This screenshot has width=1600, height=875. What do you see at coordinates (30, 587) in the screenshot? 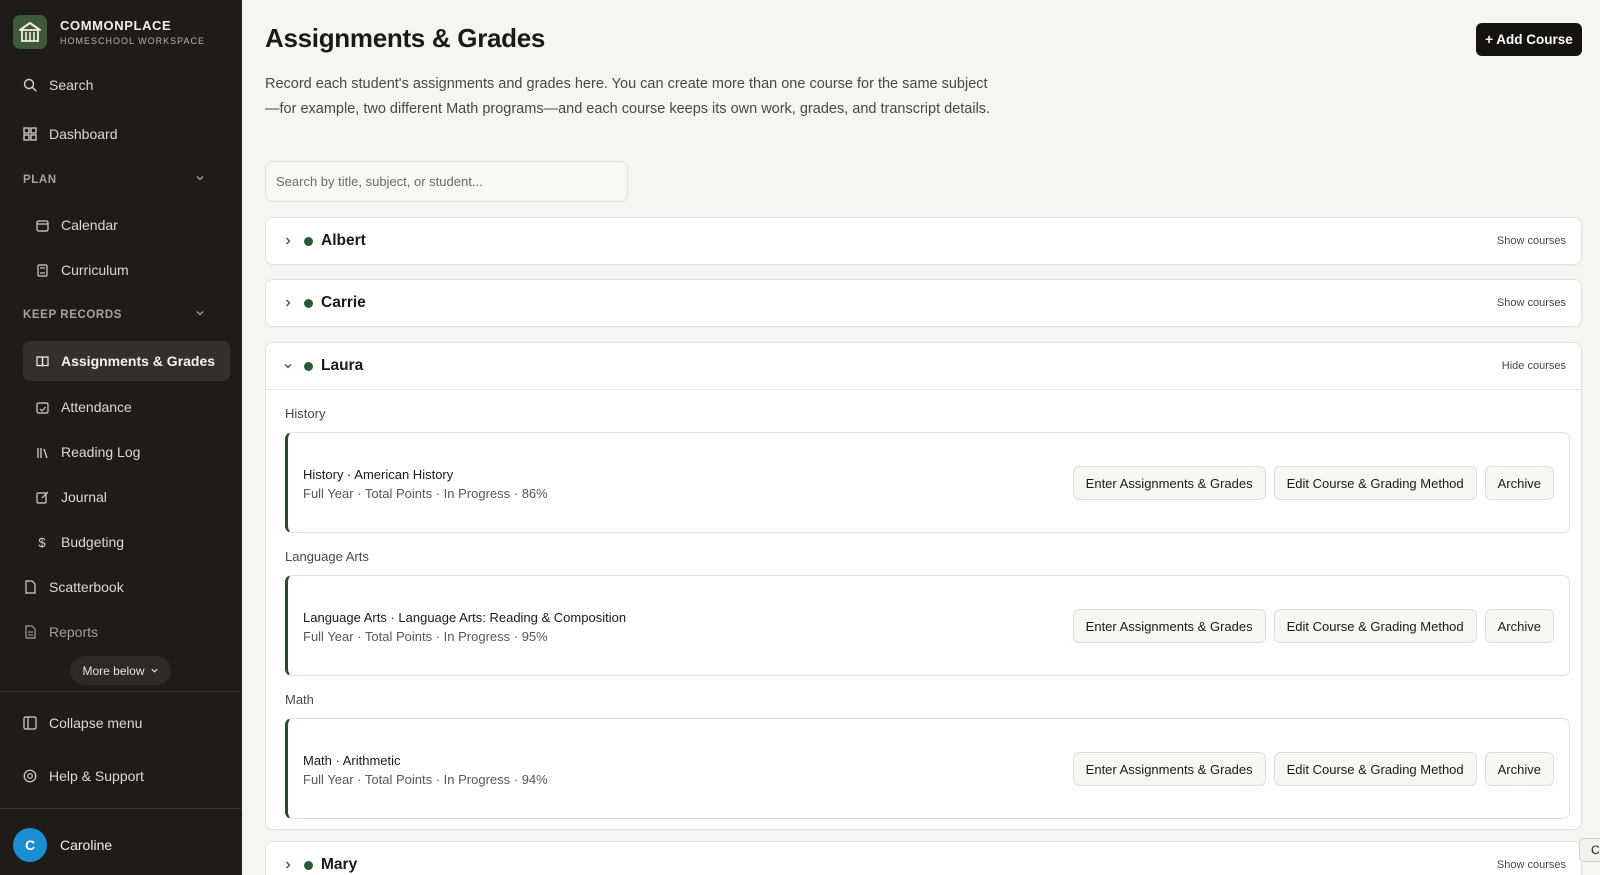
I see `scatterbook-file-icon` at bounding box center [30, 587].